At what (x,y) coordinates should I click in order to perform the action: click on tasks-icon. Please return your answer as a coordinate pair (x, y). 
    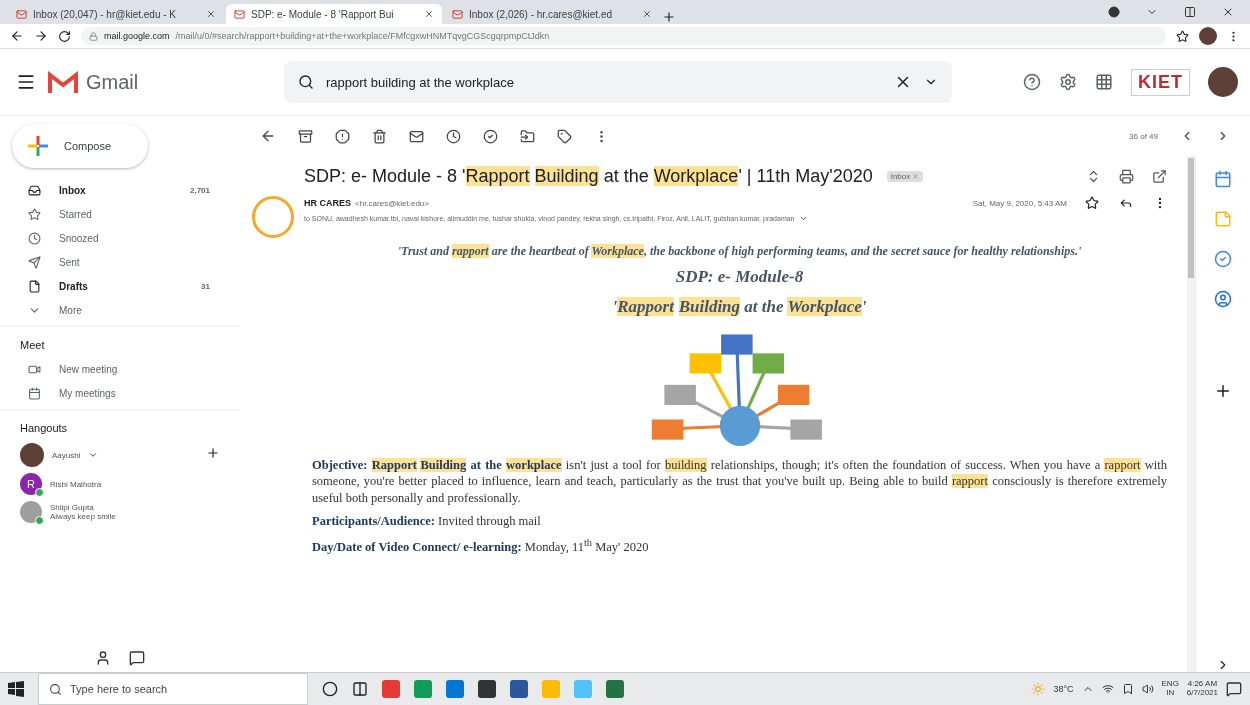
    Looking at the image, I should click on (1223, 259).